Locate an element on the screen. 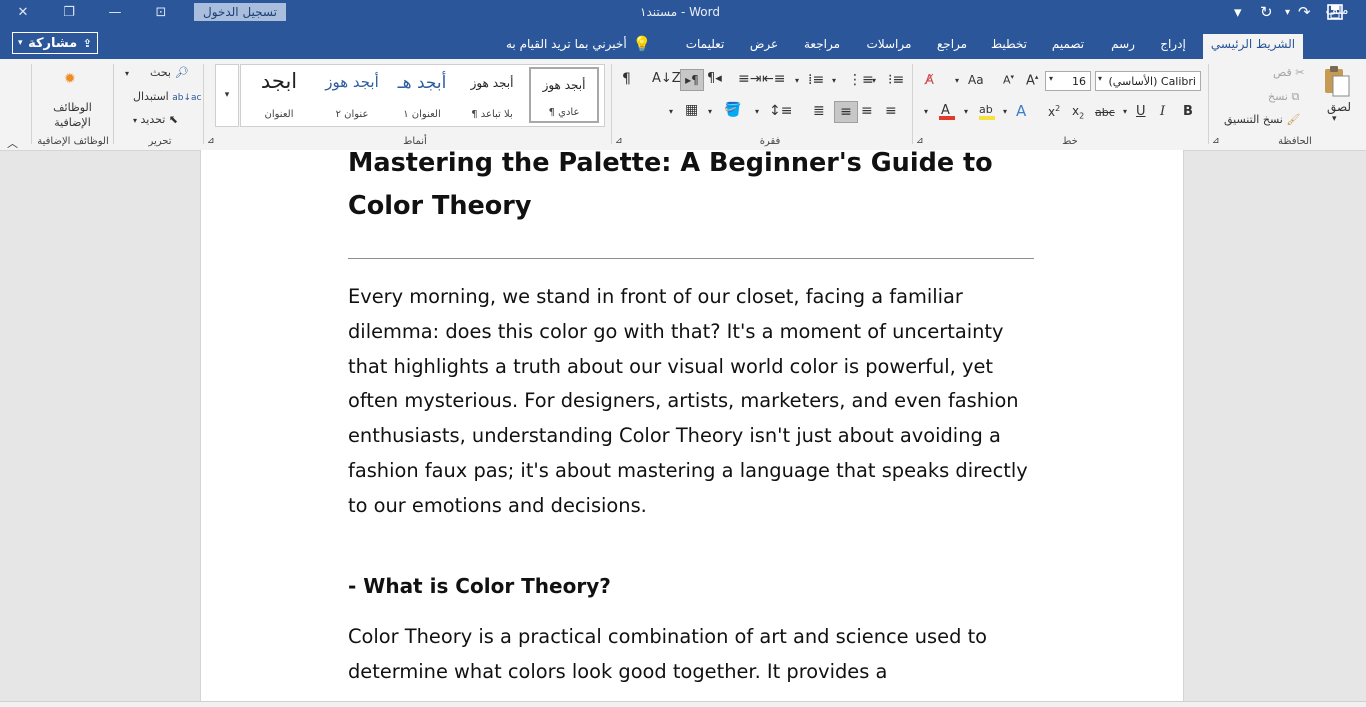  svg-text: A is located at coordinates (945, 110).